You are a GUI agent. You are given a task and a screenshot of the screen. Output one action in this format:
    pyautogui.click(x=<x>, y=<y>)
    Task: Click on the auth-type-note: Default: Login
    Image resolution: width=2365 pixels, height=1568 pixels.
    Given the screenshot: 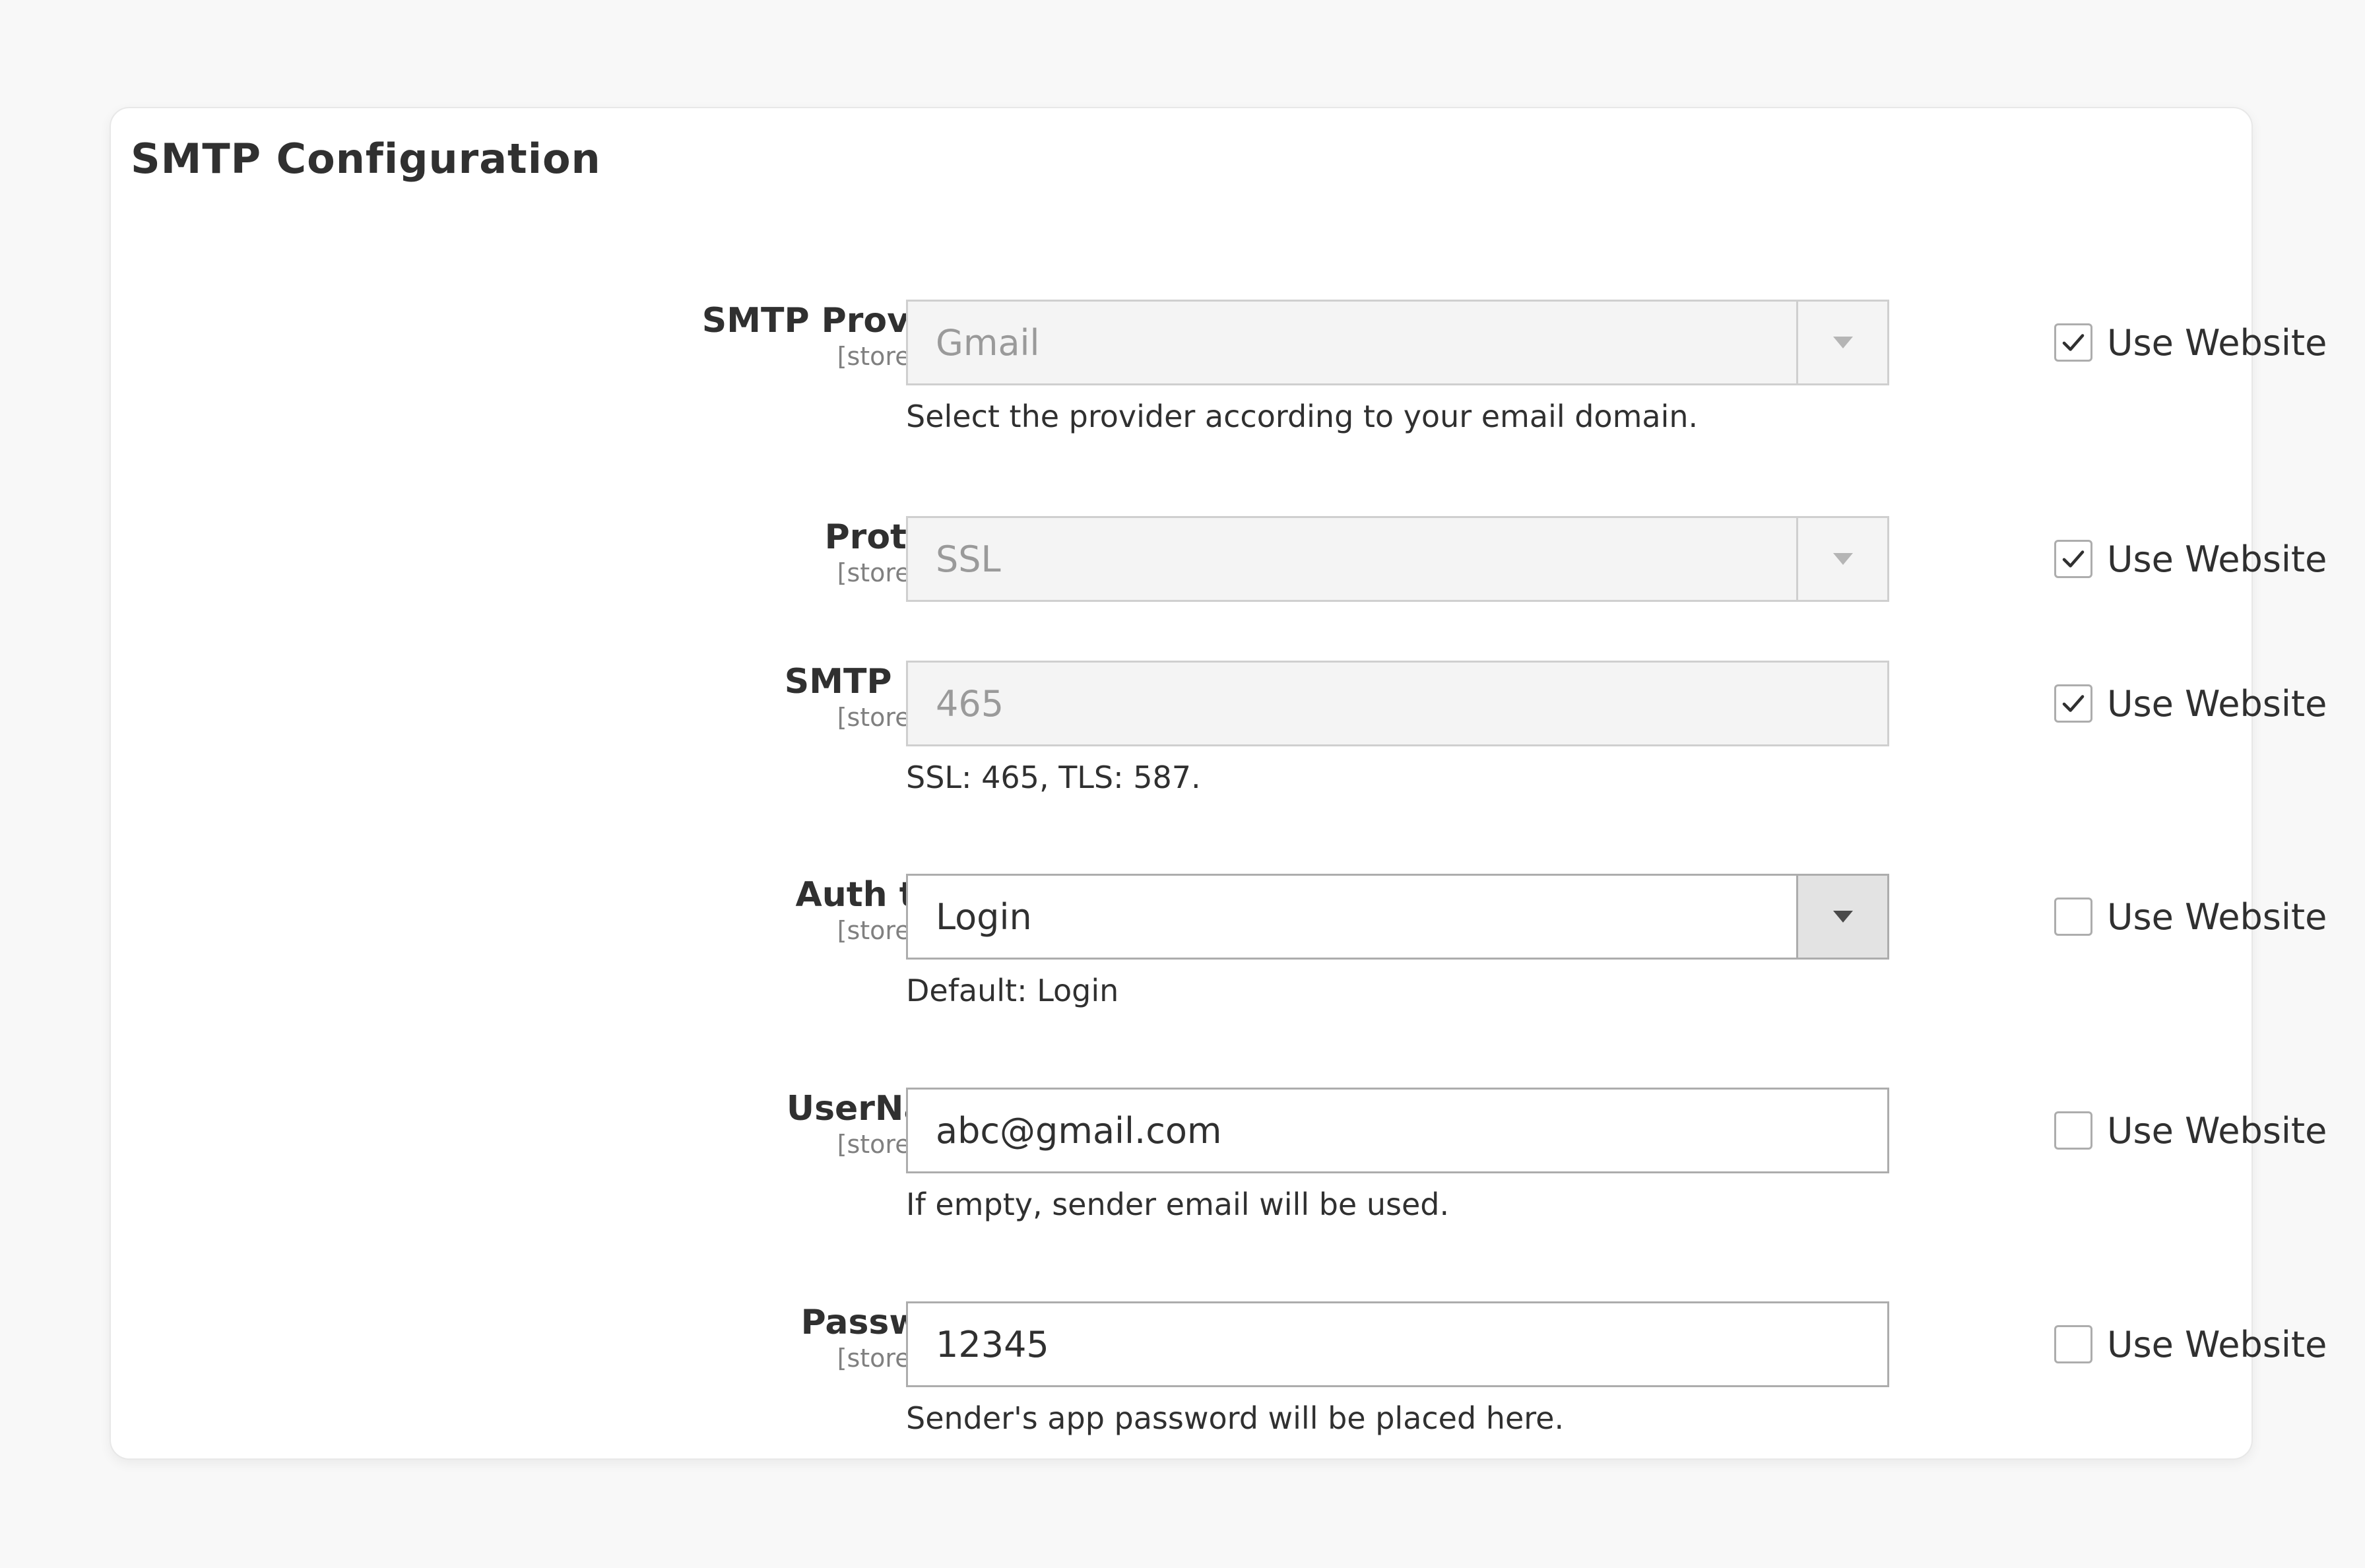 What is the action you would take?
    pyautogui.click(x=1012, y=991)
    